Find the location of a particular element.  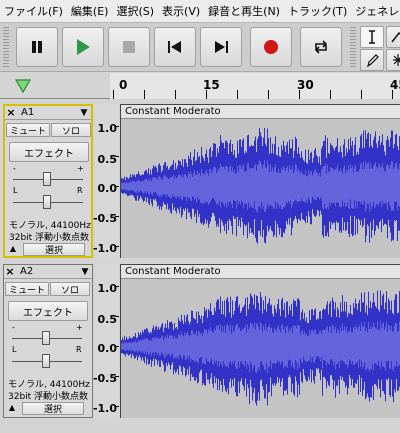

menu-generate: ジェネレーター(G) is located at coordinates (377, 11).